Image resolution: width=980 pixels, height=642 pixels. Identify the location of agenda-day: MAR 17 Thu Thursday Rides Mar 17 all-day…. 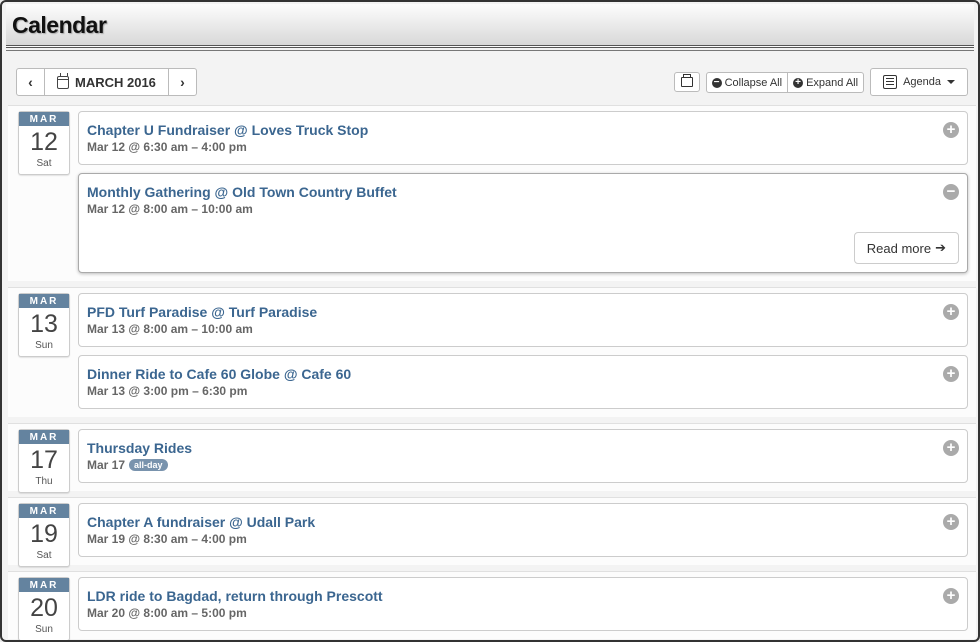
(492, 458).